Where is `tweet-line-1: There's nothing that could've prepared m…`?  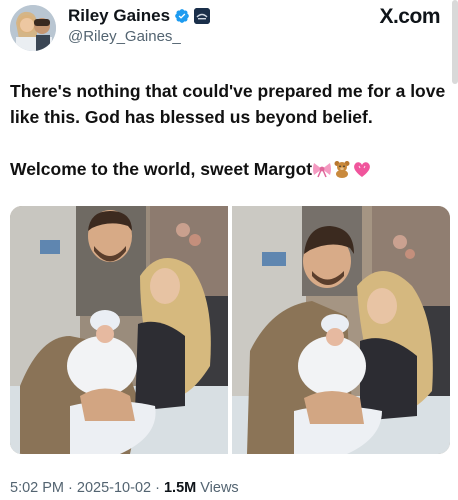 tweet-line-1: There's nothing that could've prepared m… is located at coordinates (228, 104).